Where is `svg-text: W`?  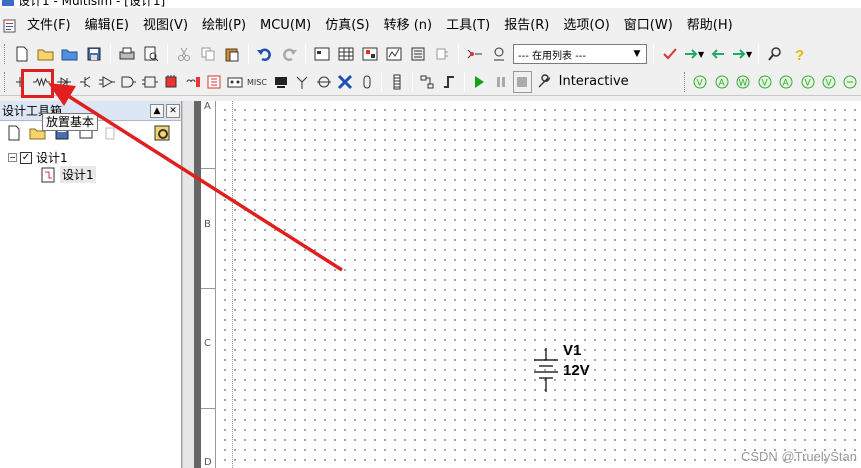 svg-text: W is located at coordinates (743, 83).